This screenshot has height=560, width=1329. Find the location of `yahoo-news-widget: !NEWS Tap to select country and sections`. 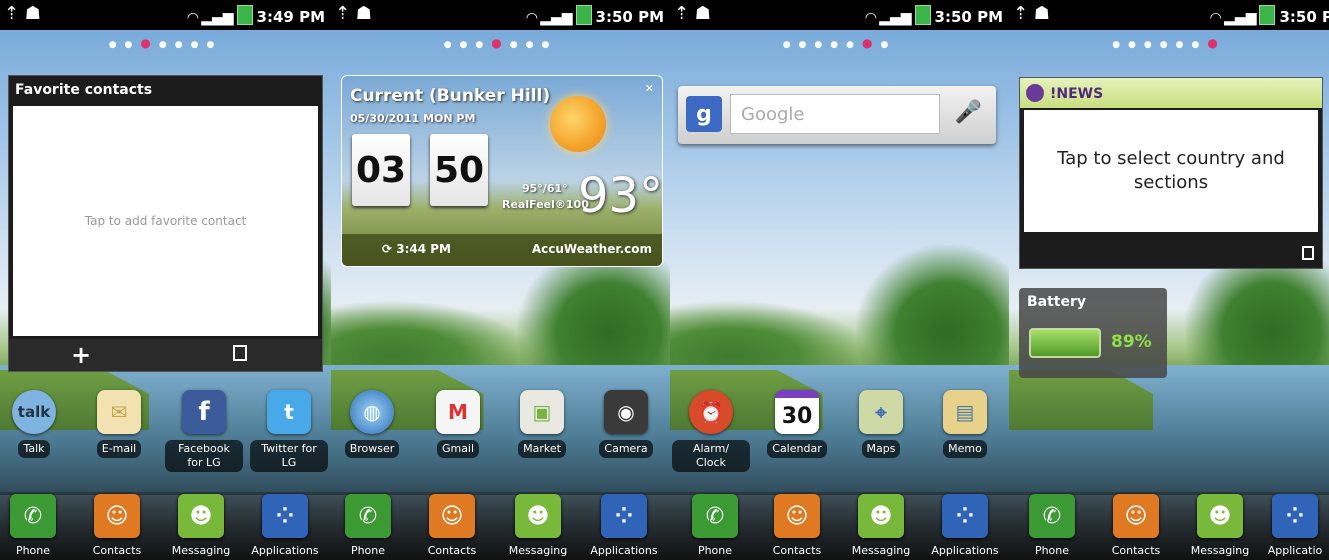

yahoo-news-widget: !NEWS Tap to select country and sections is located at coordinates (1171, 173).